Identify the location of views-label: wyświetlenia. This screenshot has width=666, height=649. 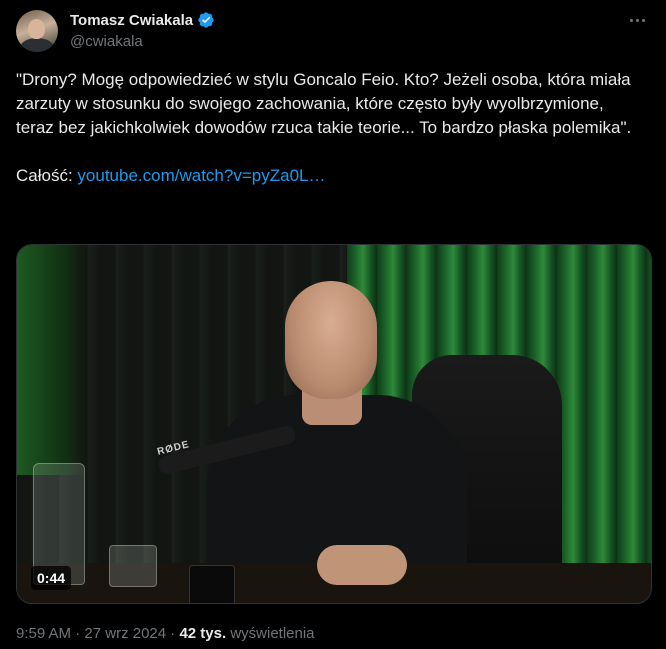
(272, 633).